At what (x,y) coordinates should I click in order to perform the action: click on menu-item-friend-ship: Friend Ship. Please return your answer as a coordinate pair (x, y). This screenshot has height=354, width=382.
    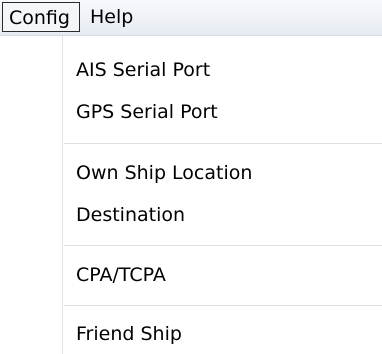
    Looking at the image, I should click on (223, 334).